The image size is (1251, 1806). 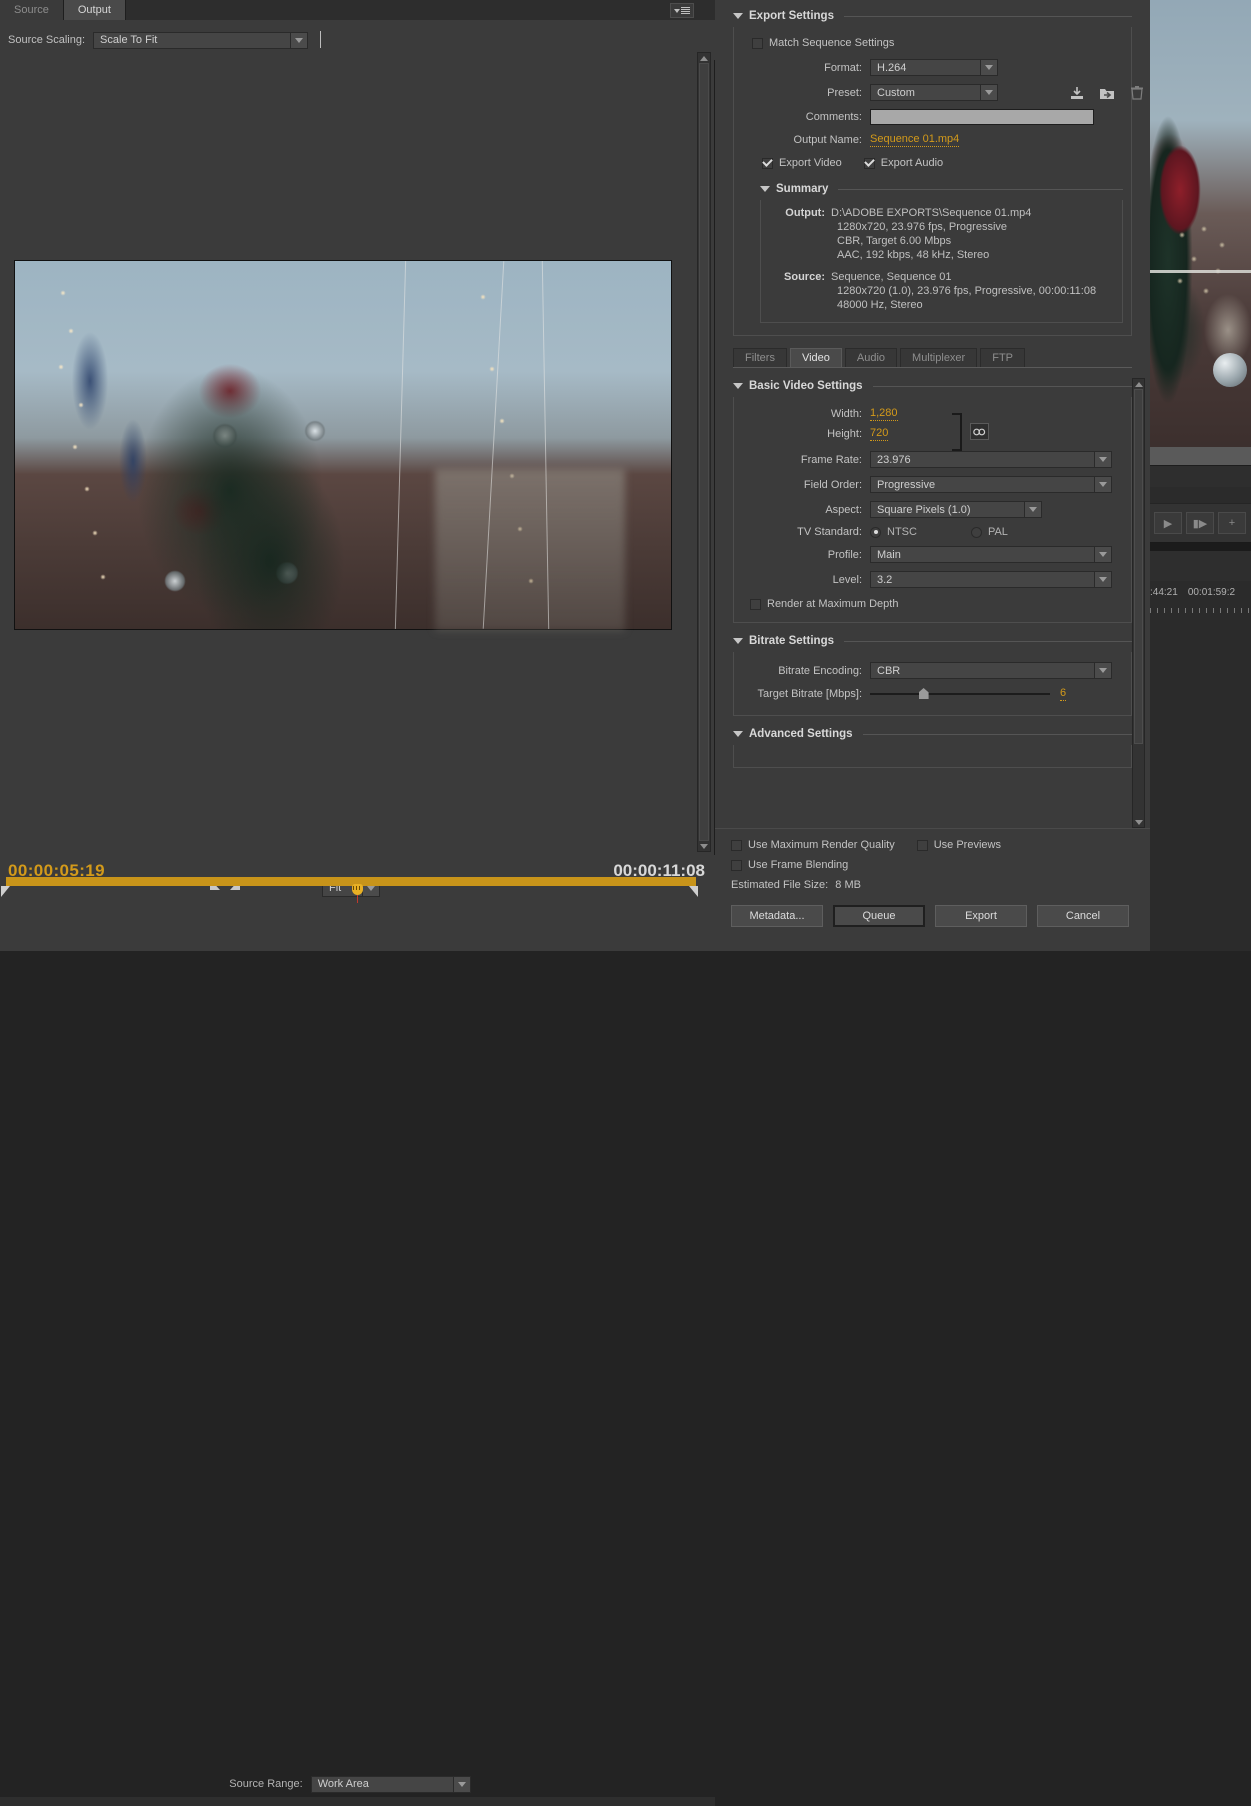 What do you see at coordinates (1200, 566) in the screenshot?
I see `background-timeline-area` at bounding box center [1200, 566].